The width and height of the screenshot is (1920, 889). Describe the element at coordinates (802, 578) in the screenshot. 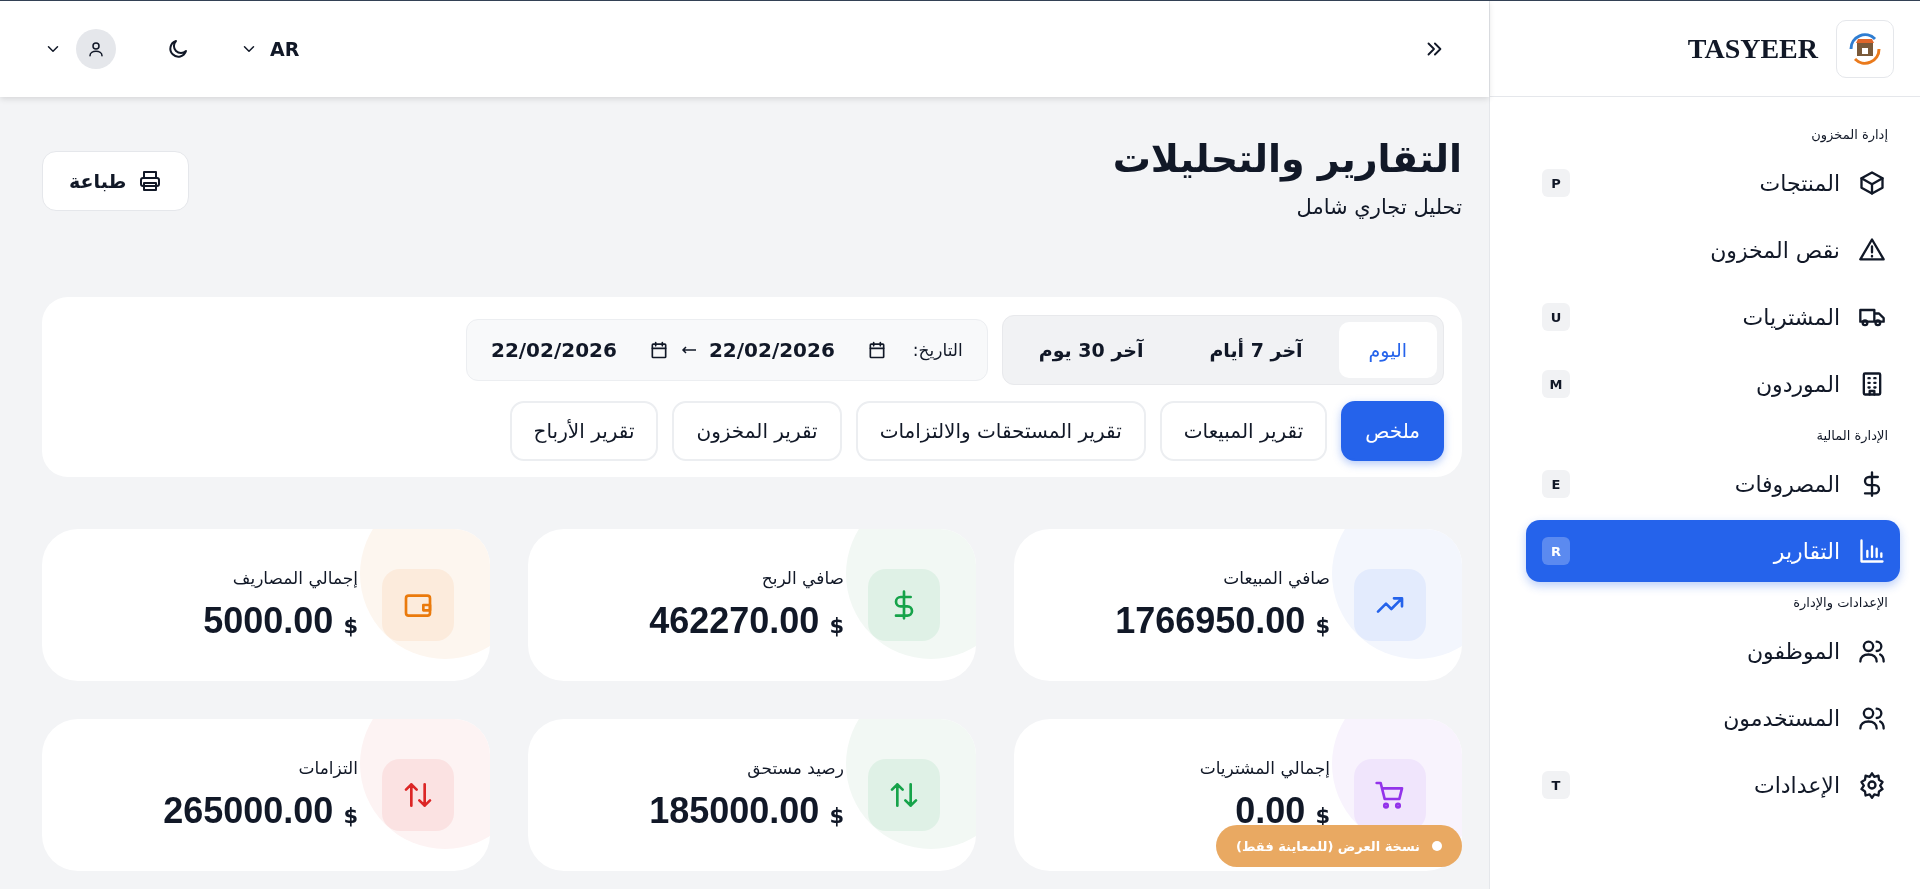

I see `stat-label: صافي الربح` at that location.